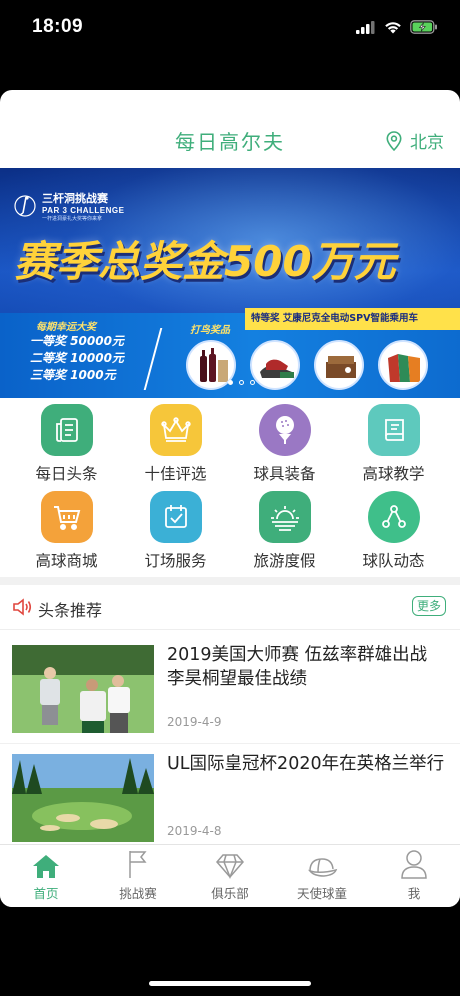 The width and height of the screenshot is (460, 996). I want to click on news-section-header: 头条推荐 更多, so click(230, 607).